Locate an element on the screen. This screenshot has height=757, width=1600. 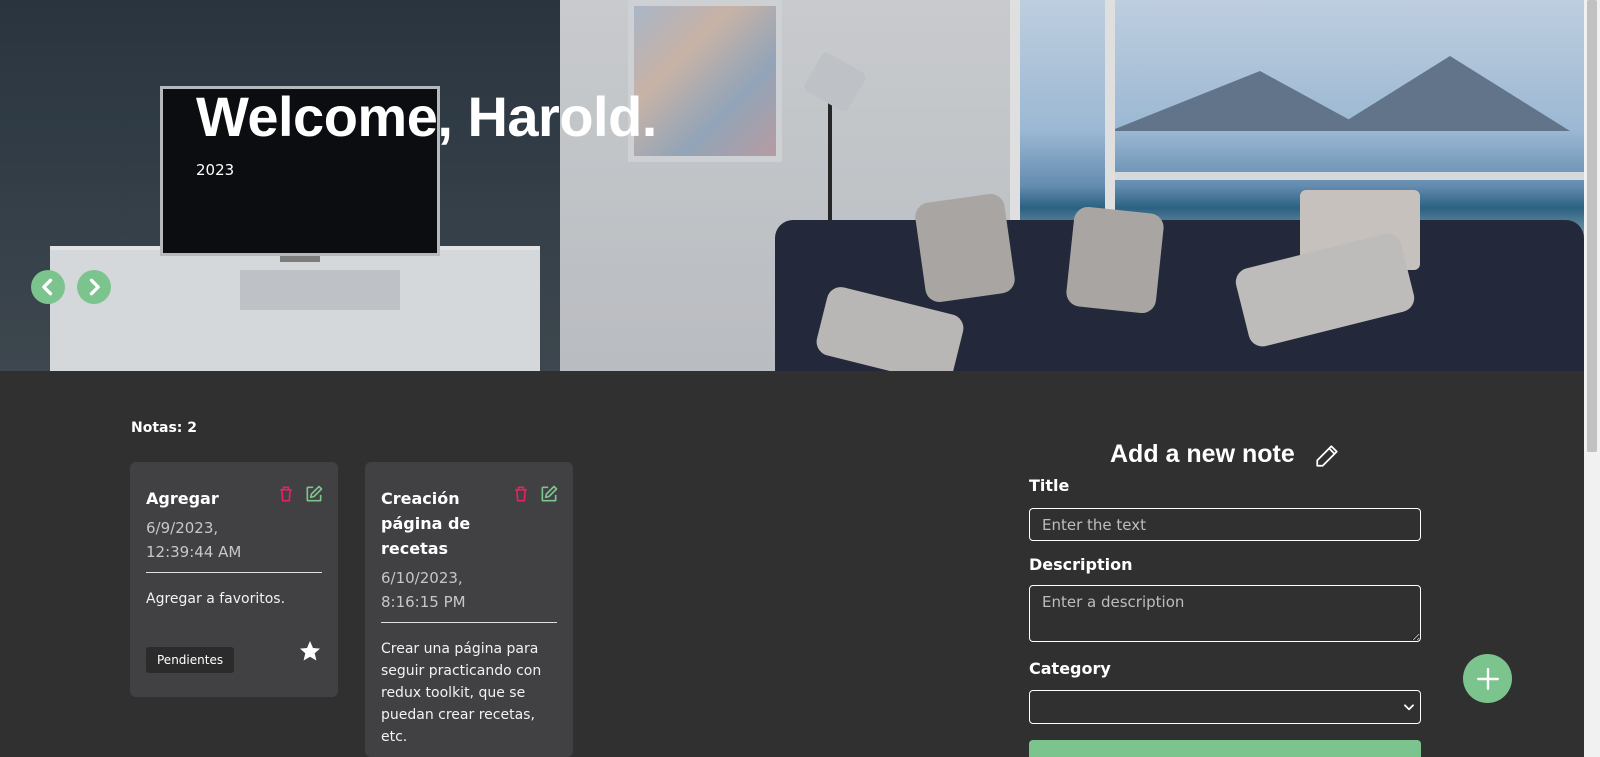
description-label: Description is located at coordinates (1081, 564).